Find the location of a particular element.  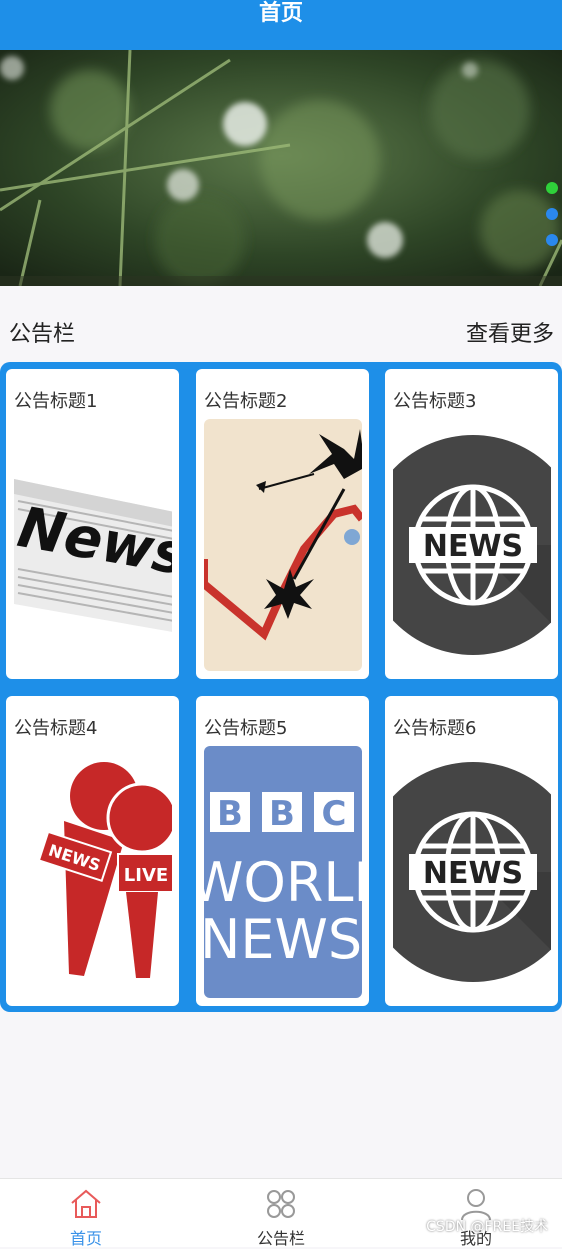

microphones-image: NEWS LIVE is located at coordinates (93, 872).